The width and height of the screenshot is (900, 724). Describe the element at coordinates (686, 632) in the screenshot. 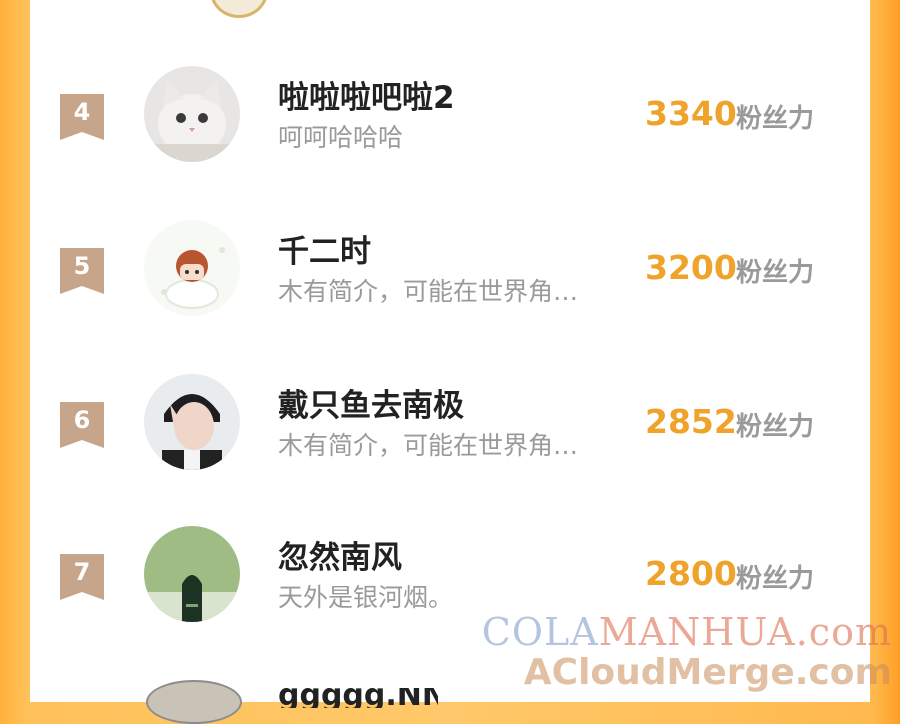

I see `watermark-line-1: COLAMANHUA.com` at that location.